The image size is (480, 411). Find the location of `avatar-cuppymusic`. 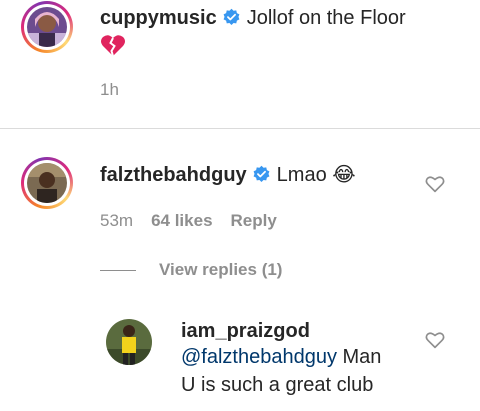

avatar-cuppymusic is located at coordinates (47, 27).